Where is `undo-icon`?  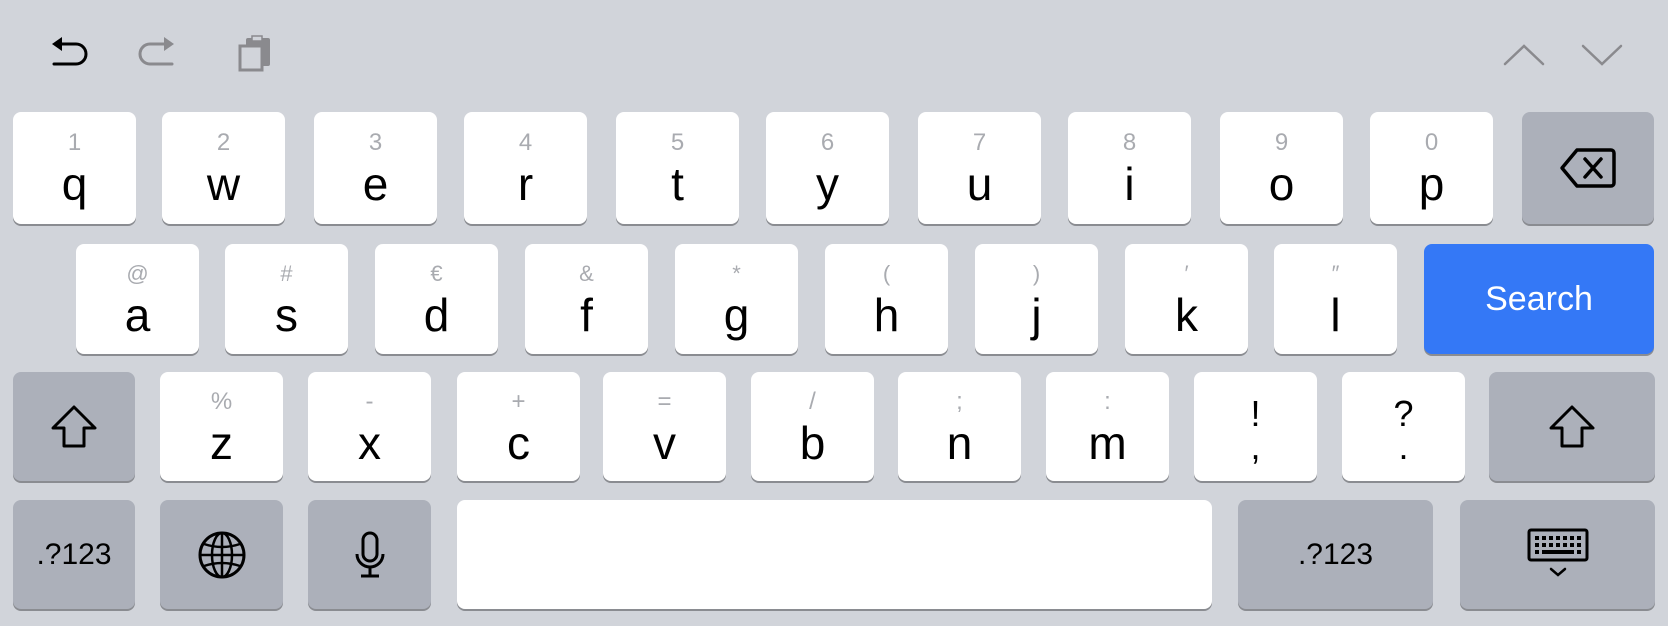 undo-icon is located at coordinates (70, 51).